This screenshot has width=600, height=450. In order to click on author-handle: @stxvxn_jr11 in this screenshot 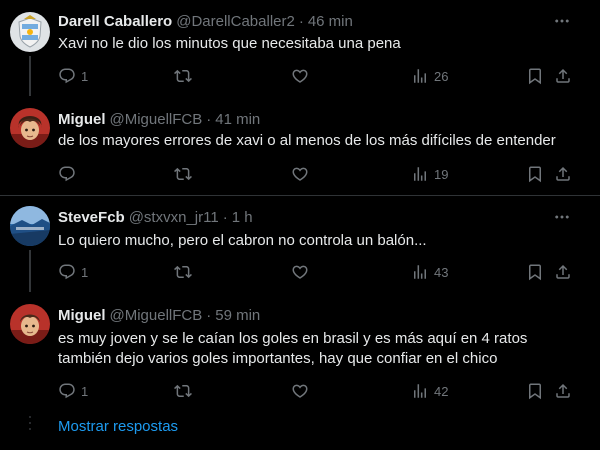, I will do `click(174, 217)`.